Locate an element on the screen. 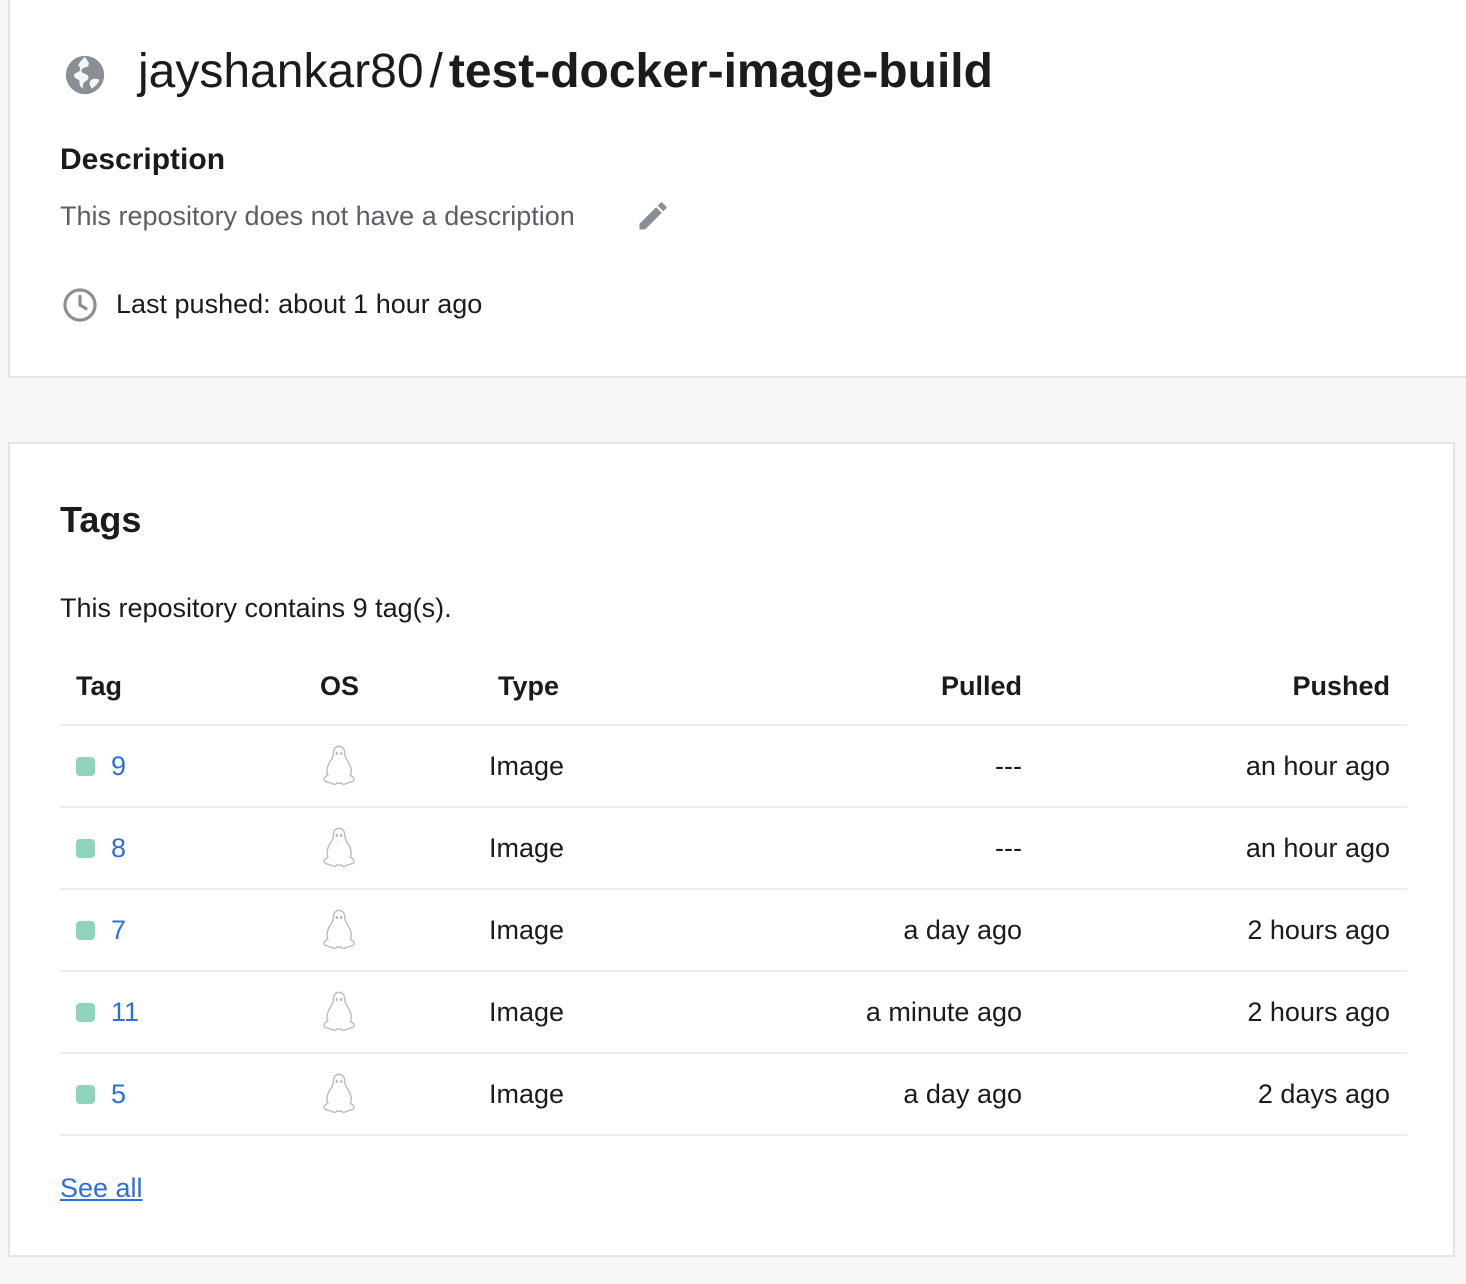  pencil-icon is located at coordinates (653, 216).